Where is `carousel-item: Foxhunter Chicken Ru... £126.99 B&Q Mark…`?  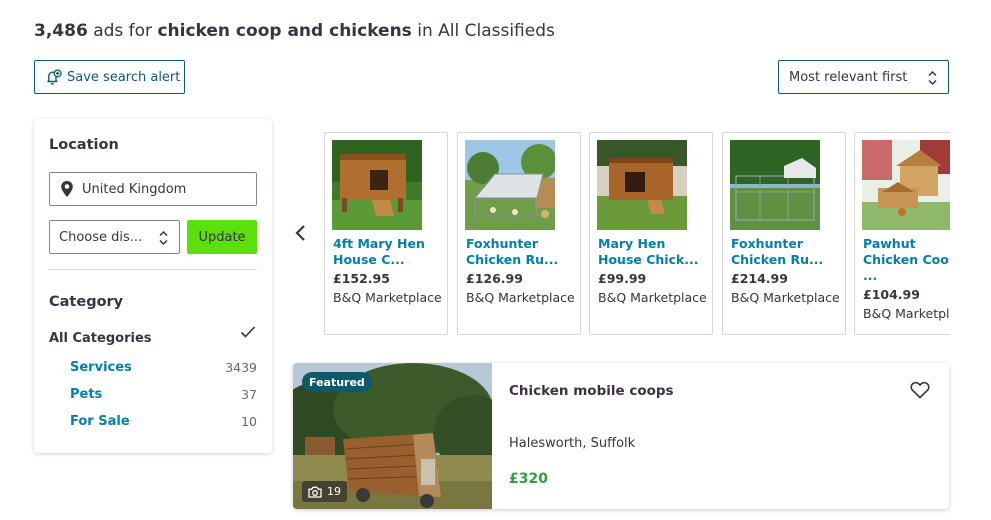 carousel-item: Foxhunter Chicken Ru... £126.99 B&Q Mark… is located at coordinates (519, 233).